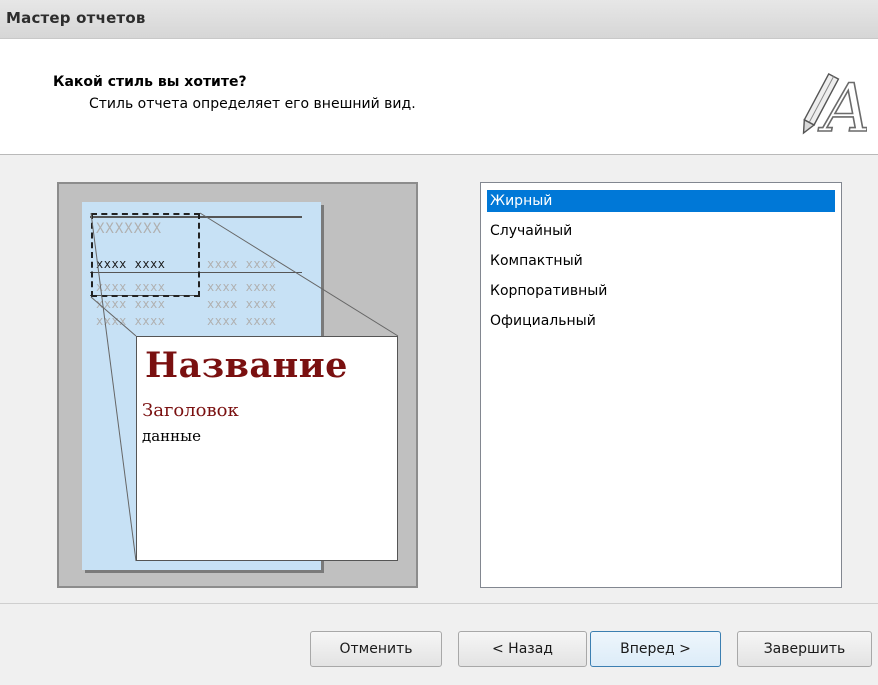 This screenshot has width=878, height=685. What do you see at coordinates (150, 82) in the screenshot?
I see `wizard-step-title: Какой стиль вы хотите?` at bounding box center [150, 82].